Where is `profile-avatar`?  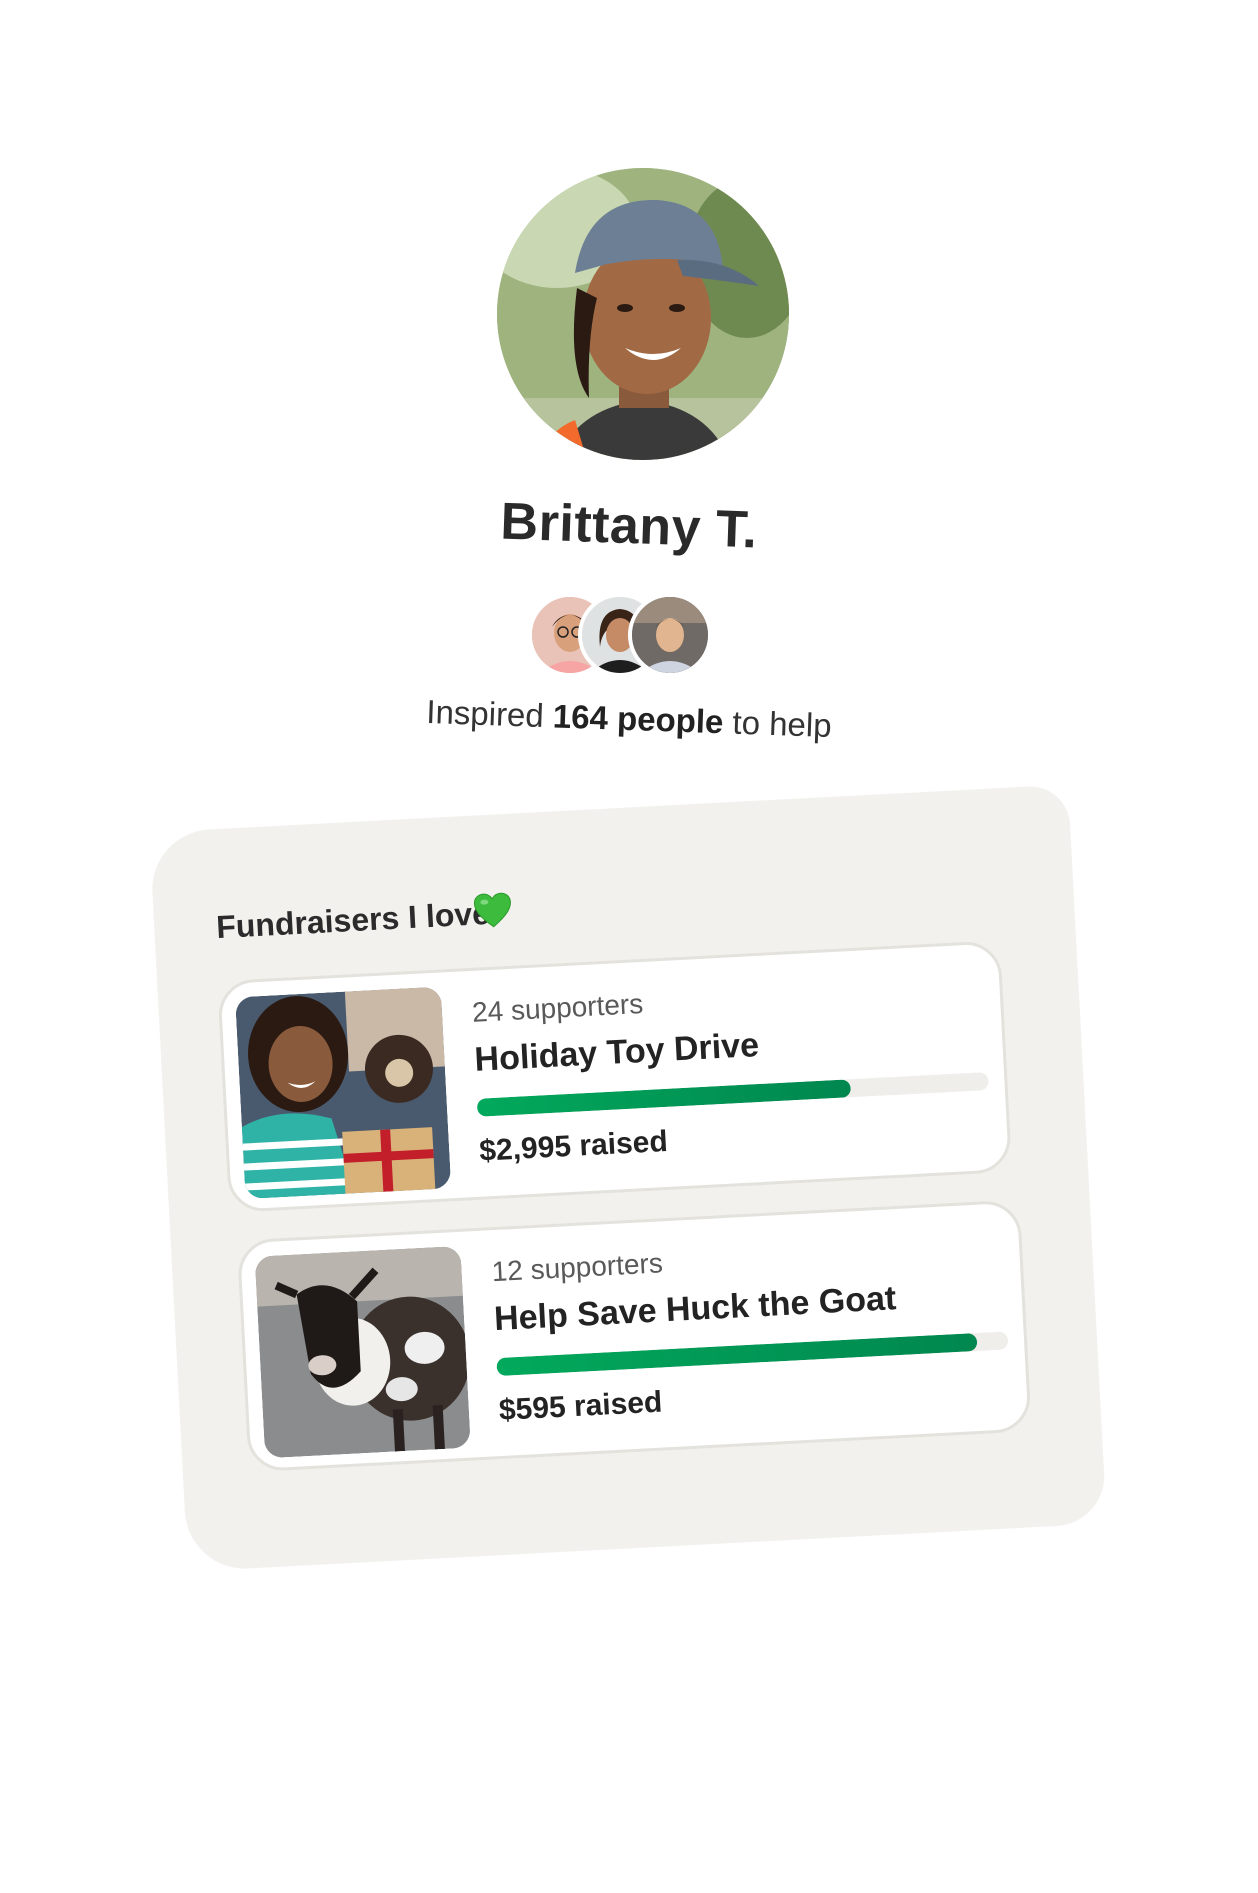
profile-avatar is located at coordinates (643, 314).